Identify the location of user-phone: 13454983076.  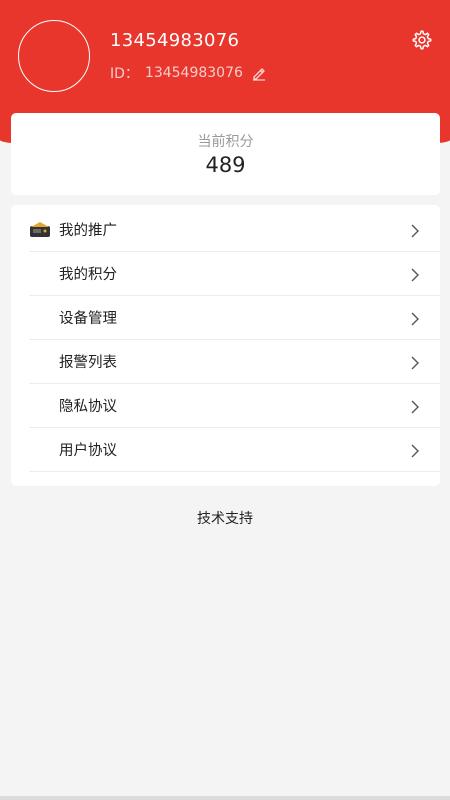
(175, 40).